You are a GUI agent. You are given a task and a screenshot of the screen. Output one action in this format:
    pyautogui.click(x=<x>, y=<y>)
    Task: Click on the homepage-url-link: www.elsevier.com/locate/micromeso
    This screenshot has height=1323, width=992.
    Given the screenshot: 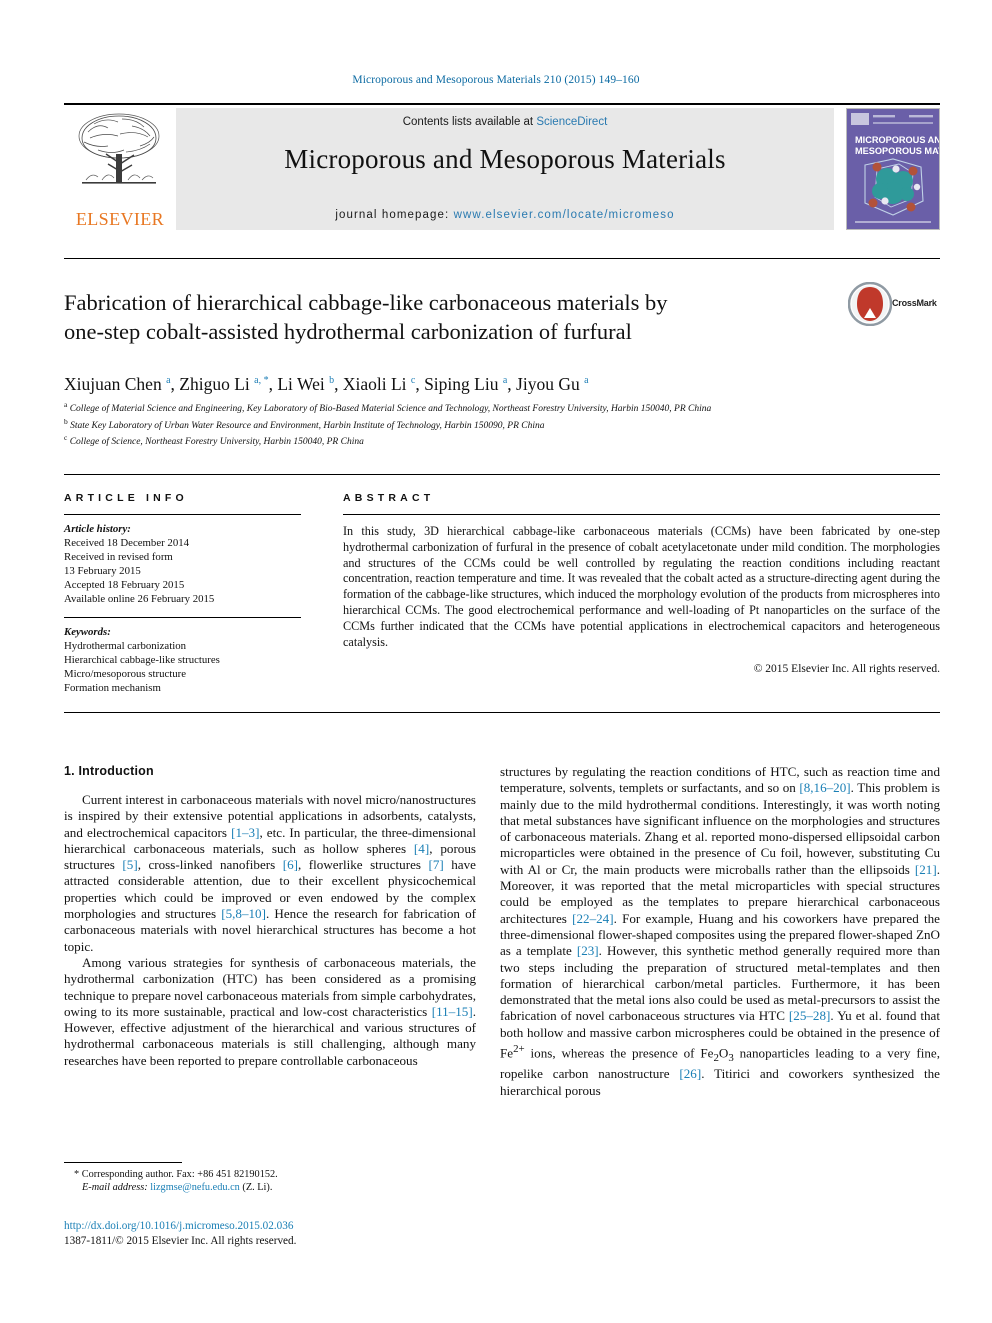 What is the action you would take?
    pyautogui.click(x=564, y=215)
    